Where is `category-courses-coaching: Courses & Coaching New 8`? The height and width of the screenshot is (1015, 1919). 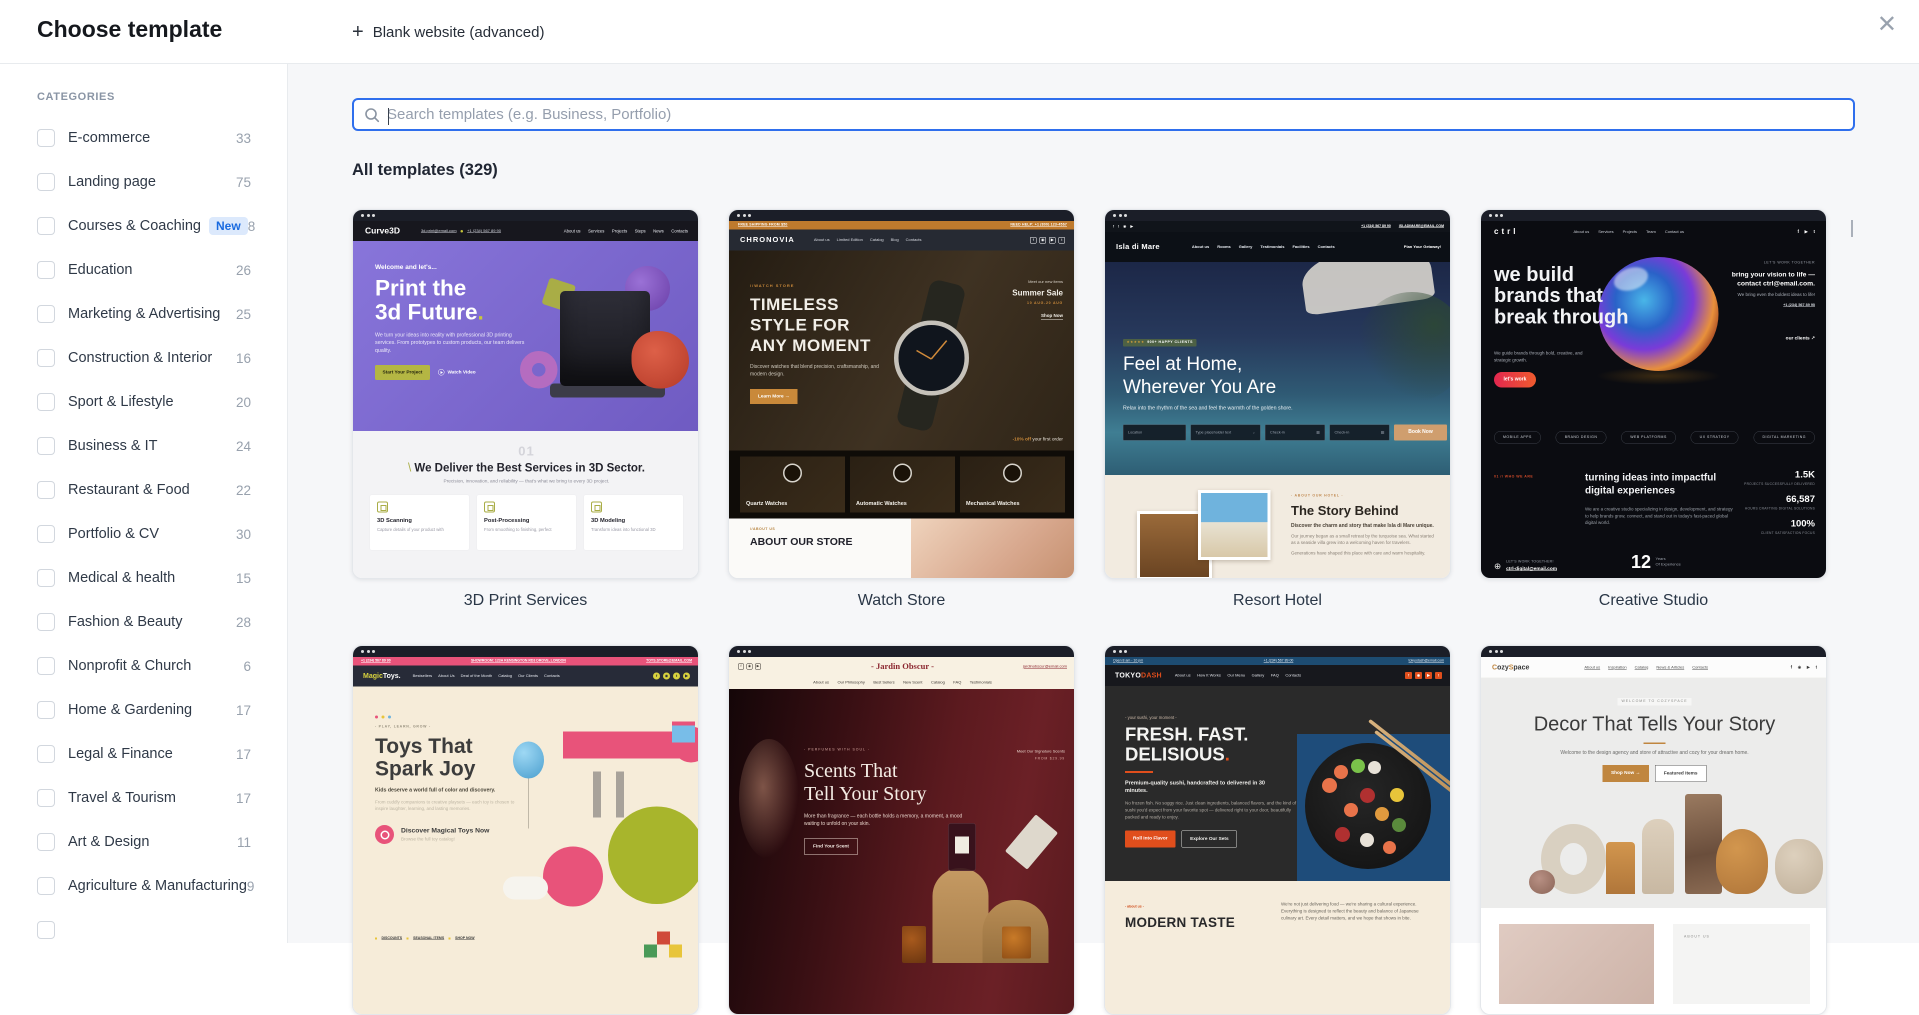
category-courses-coaching: Courses & Coaching New 8 is located at coordinates (143, 226).